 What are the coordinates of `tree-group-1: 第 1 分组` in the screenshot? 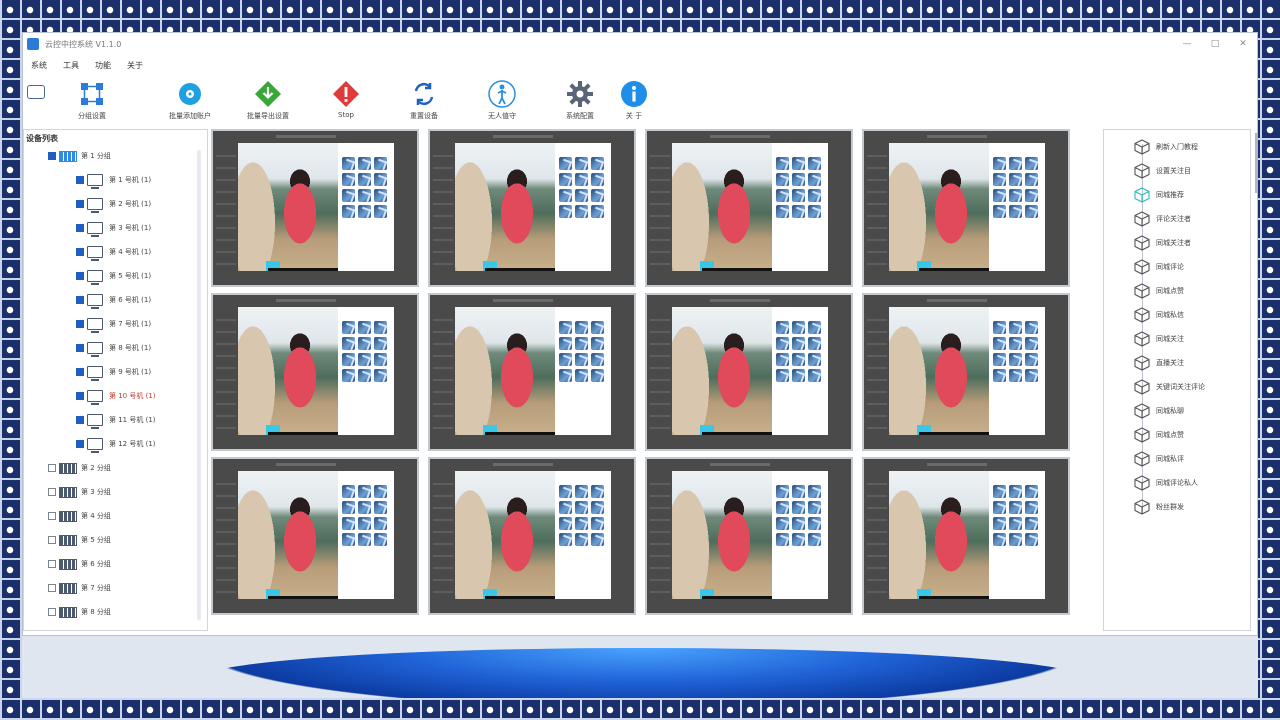 It's located at (79, 156).